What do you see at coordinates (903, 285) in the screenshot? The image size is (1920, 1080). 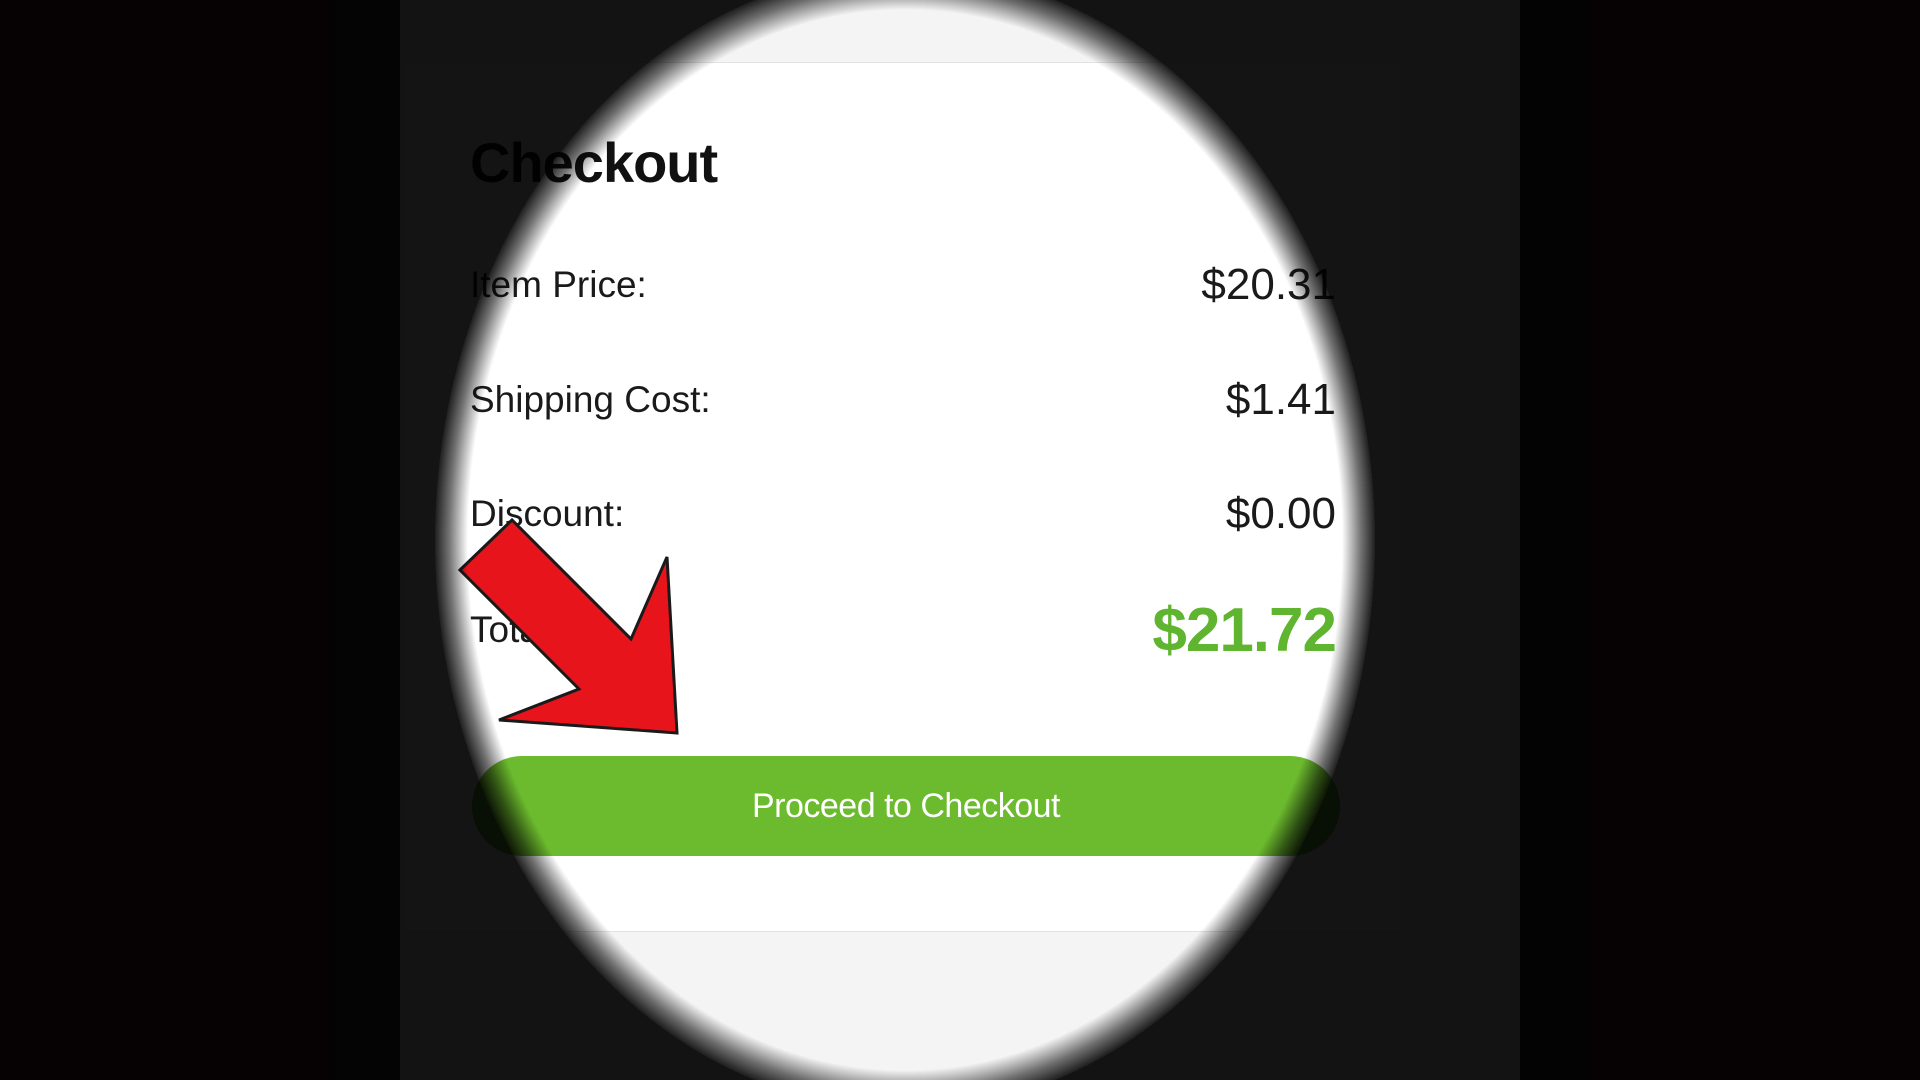 I see `item-price-row: Item Price: $20.31` at bounding box center [903, 285].